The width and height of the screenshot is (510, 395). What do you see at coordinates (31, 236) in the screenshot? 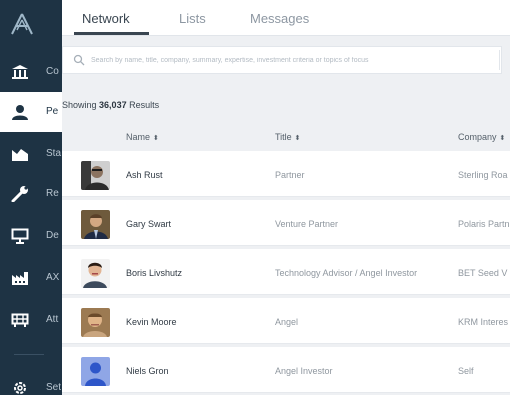
I see `sidebar-item-demo: De` at bounding box center [31, 236].